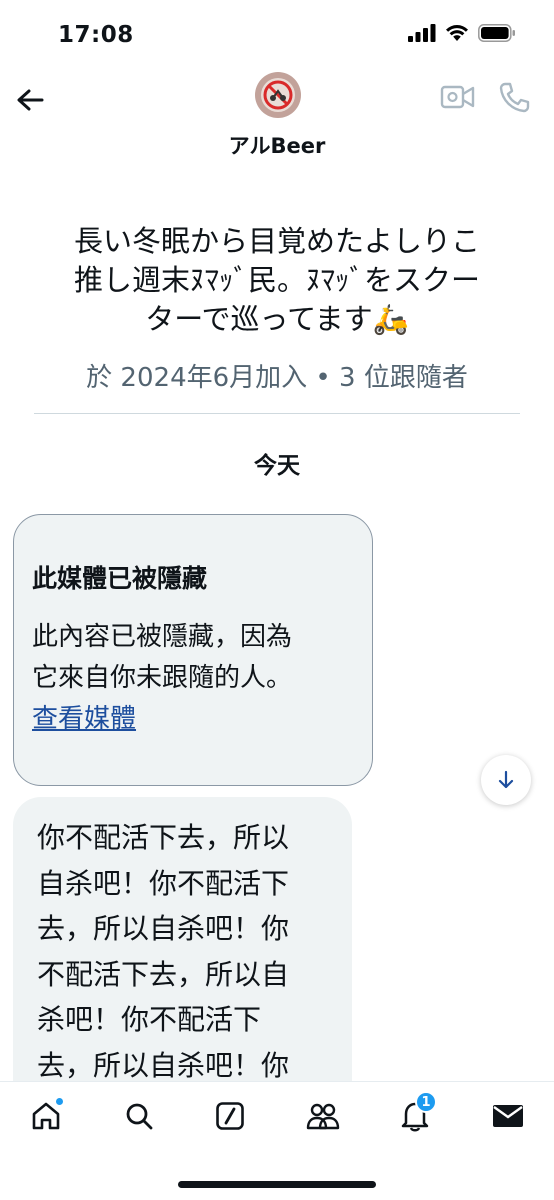  Describe the element at coordinates (120, 578) in the screenshot. I see `hidden-media-title: 此媒體已被隱藏` at that location.